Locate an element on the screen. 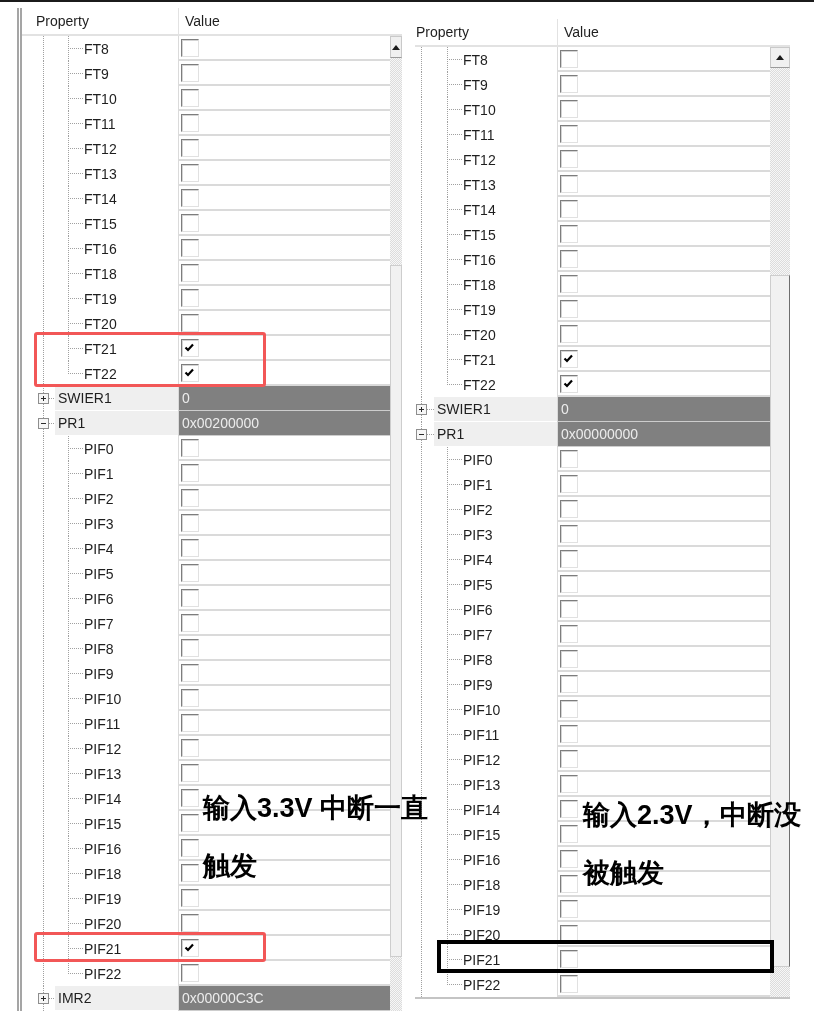  column-header: Property is located at coordinates (486, 32).